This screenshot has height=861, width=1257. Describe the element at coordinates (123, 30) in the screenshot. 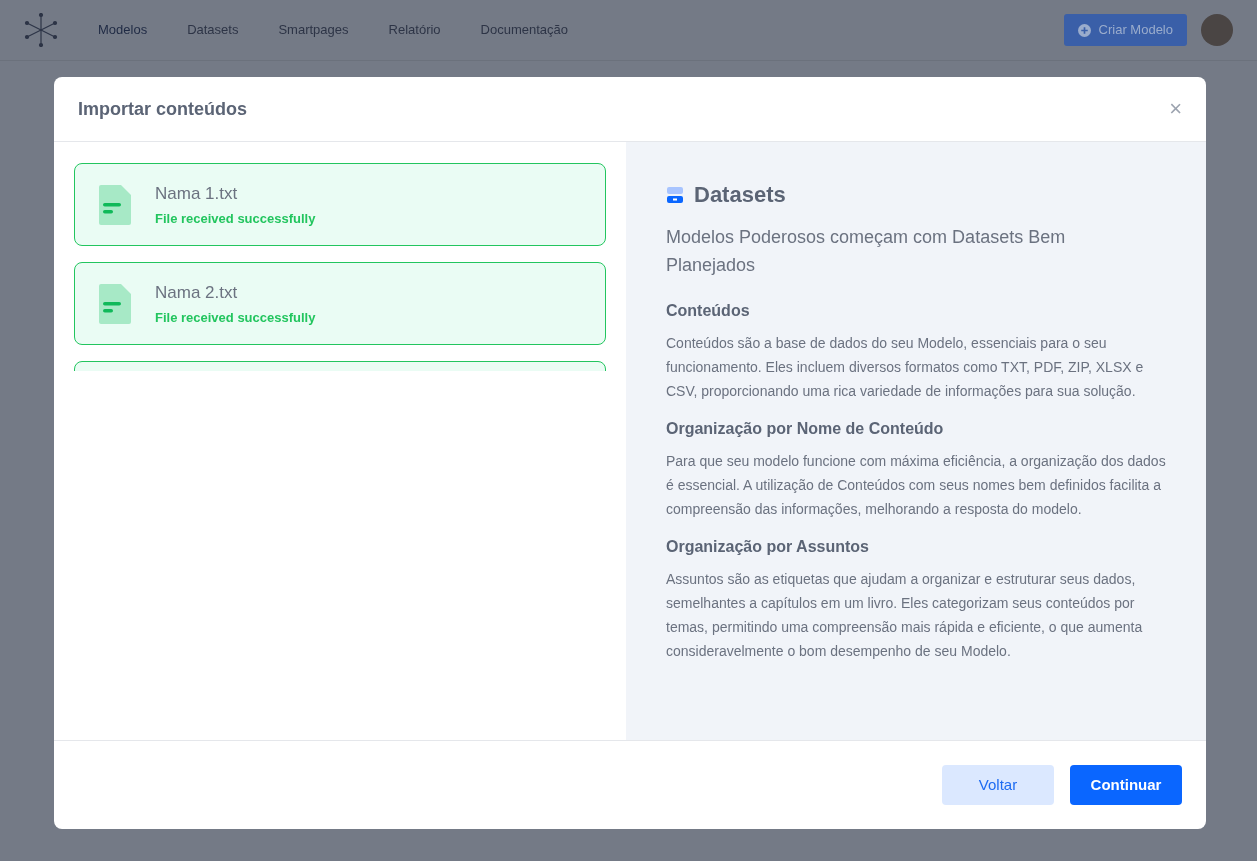

I see `nav-link: Modelos` at that location.